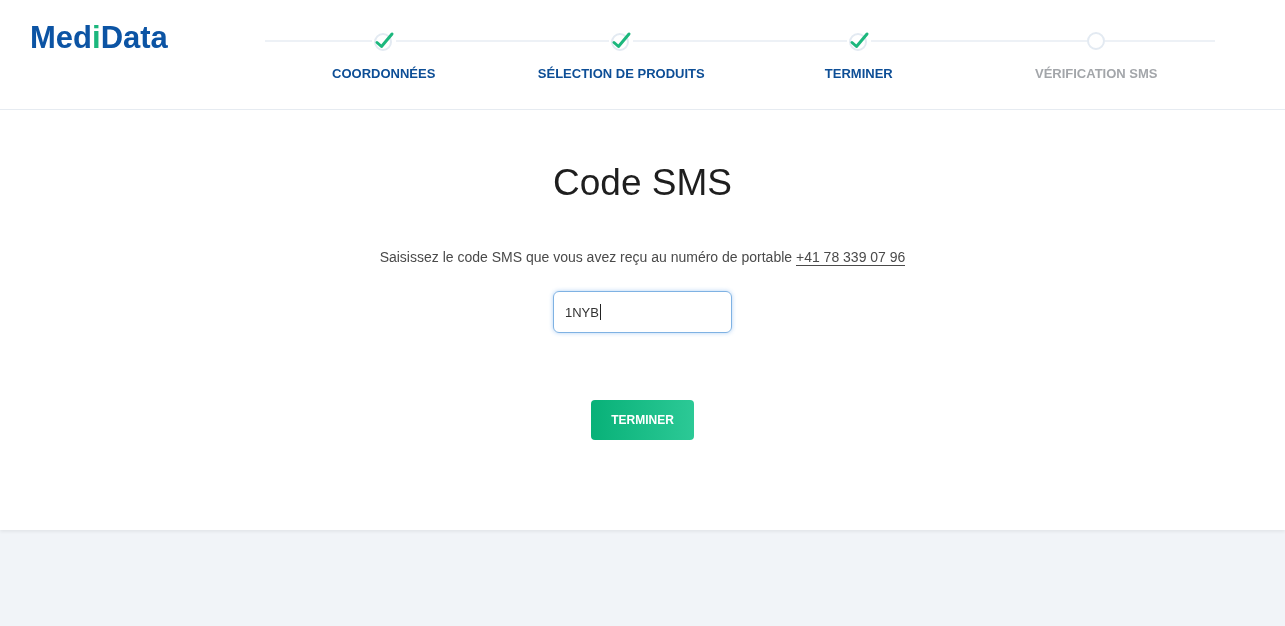 This screenshot has width=1285, height=626. Describe the element at coordinates (858, 74) in the screenshot. I see `step-label: TERMINER` at that location.